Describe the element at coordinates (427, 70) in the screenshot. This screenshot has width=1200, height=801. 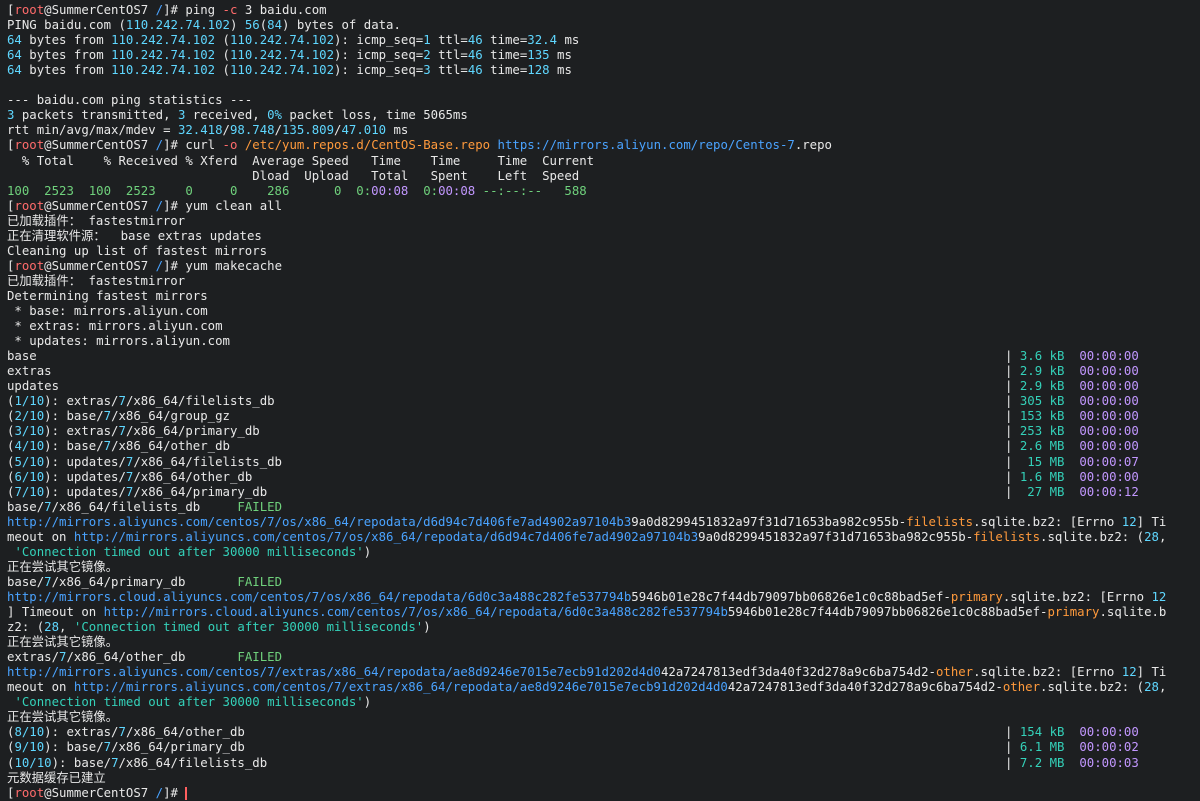
I see `text-segment: 3` at that location.